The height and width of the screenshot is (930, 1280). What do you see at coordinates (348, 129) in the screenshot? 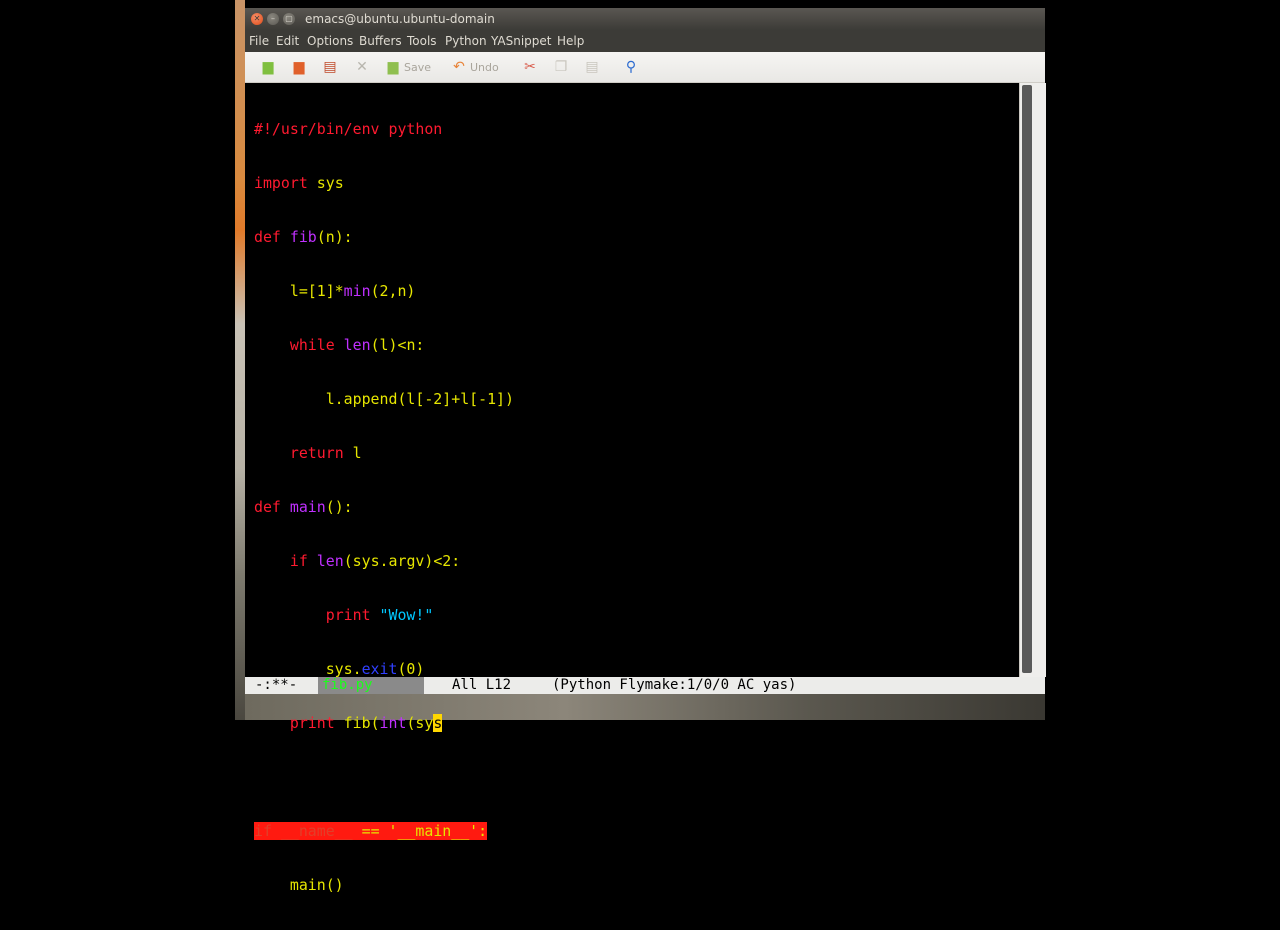
I see `shebang: #!/usr/bin/env python` at bounding box center [348, 129].